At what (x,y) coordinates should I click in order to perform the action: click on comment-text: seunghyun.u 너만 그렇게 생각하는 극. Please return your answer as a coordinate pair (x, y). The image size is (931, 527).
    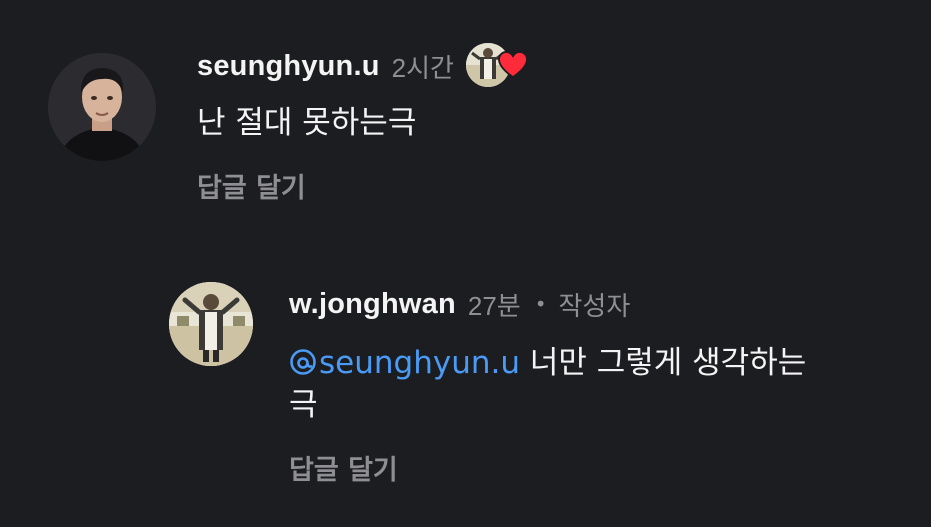
    Looking at the image, I should click on (549, 384).